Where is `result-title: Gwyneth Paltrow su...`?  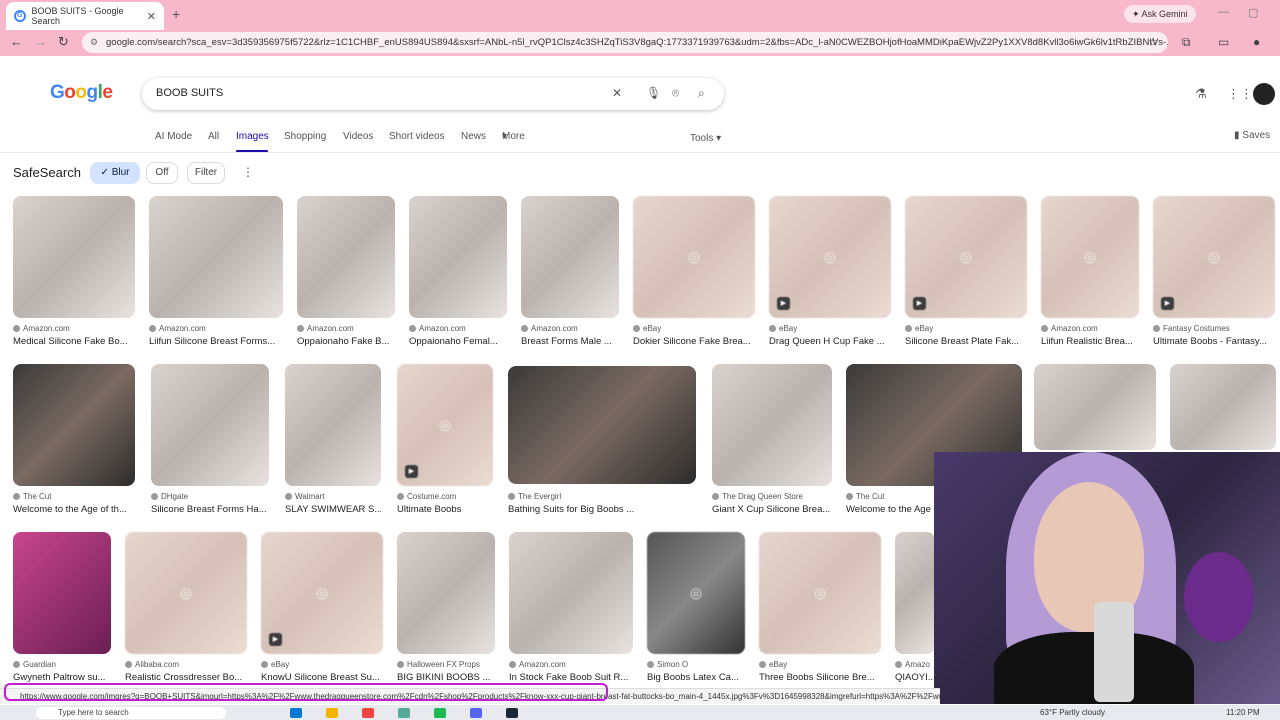
result-title: Gwyneth Paltrow su... is located at coordinates (62, 677).